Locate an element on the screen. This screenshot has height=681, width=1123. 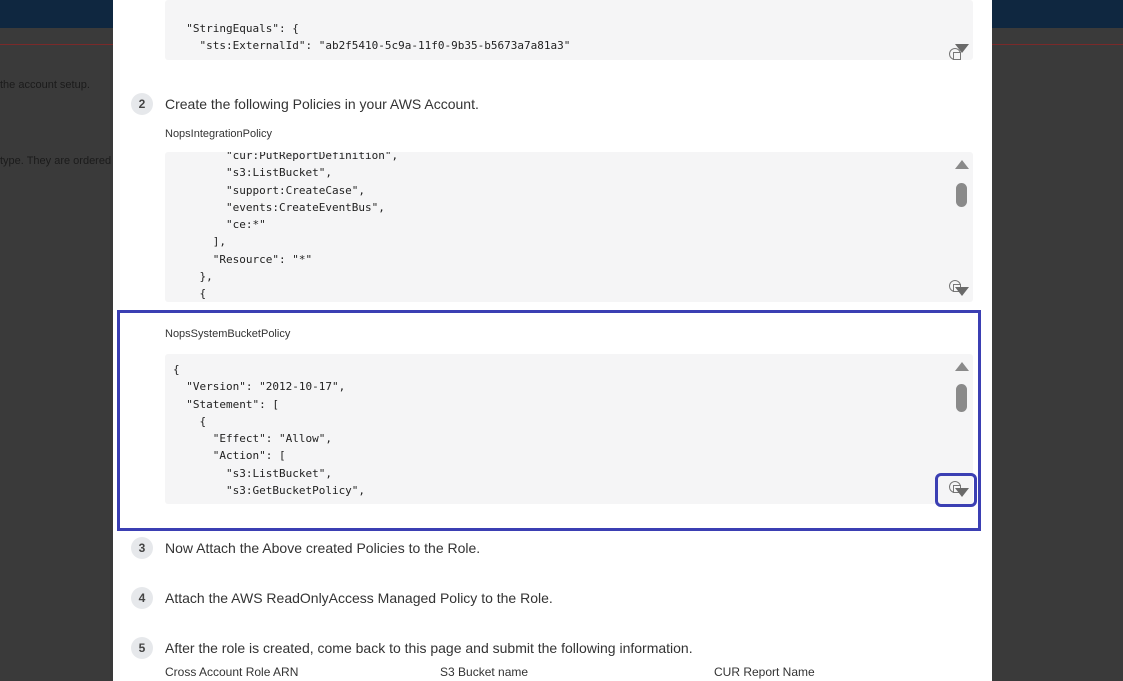
step-number-badge: 4 is located at coordinates (142, 598).